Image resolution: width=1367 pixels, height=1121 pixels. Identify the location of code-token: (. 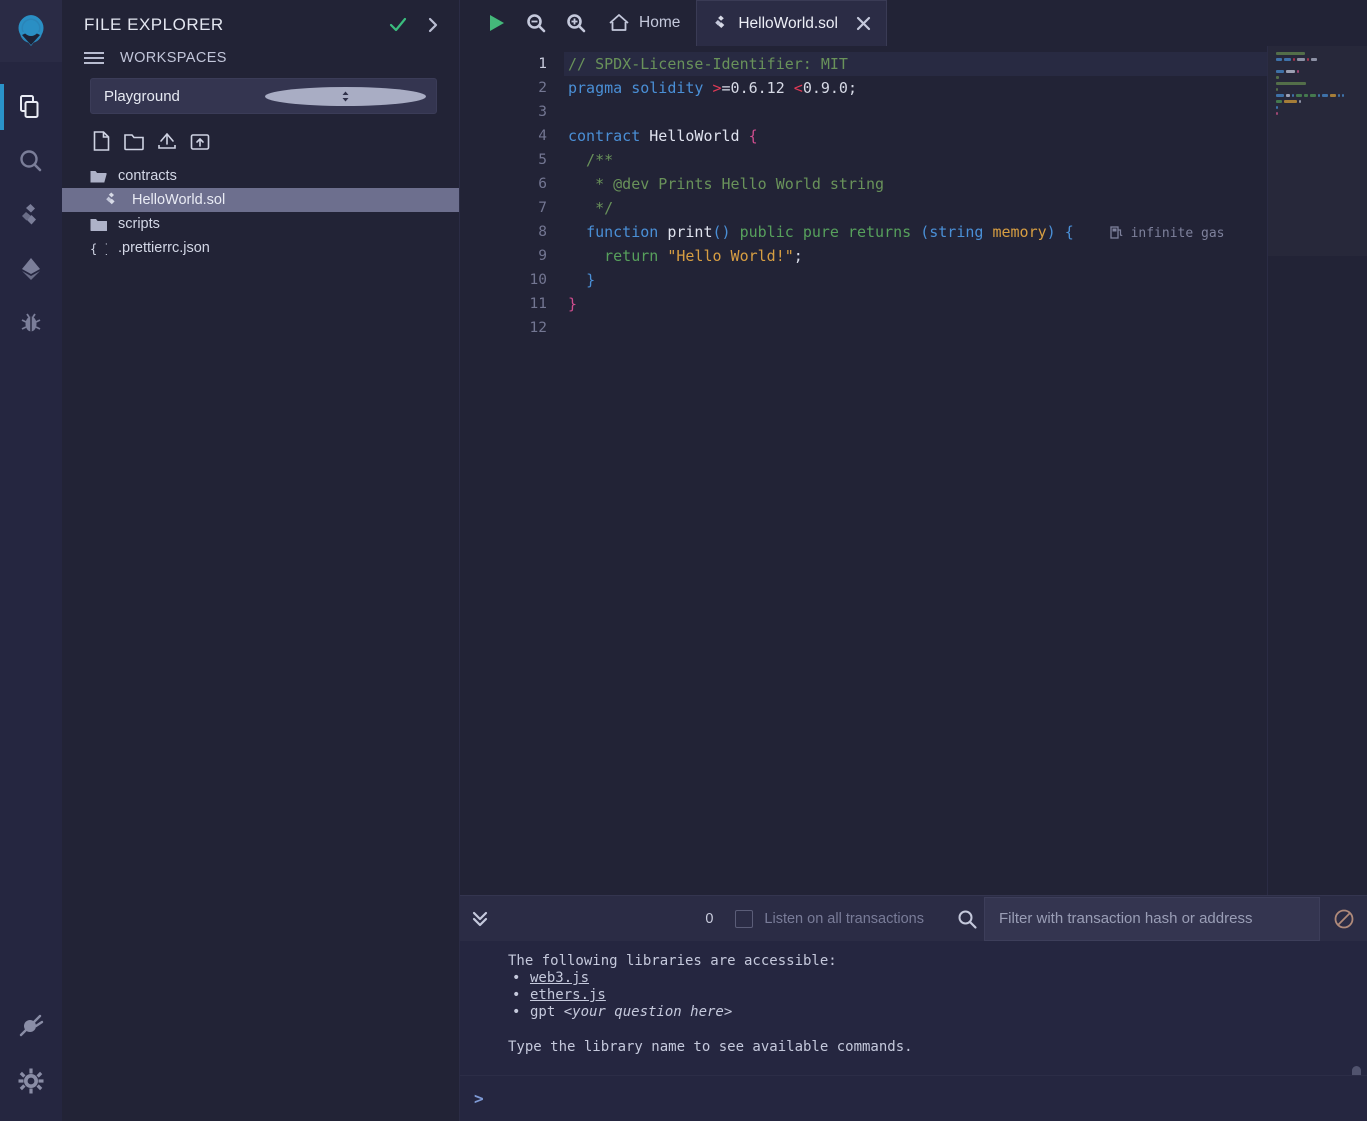
(925, 232).